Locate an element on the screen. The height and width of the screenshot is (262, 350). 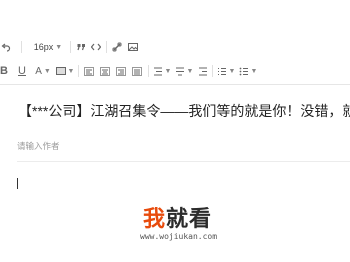
font-size-value: 16px is located at coordinates (43, 47).